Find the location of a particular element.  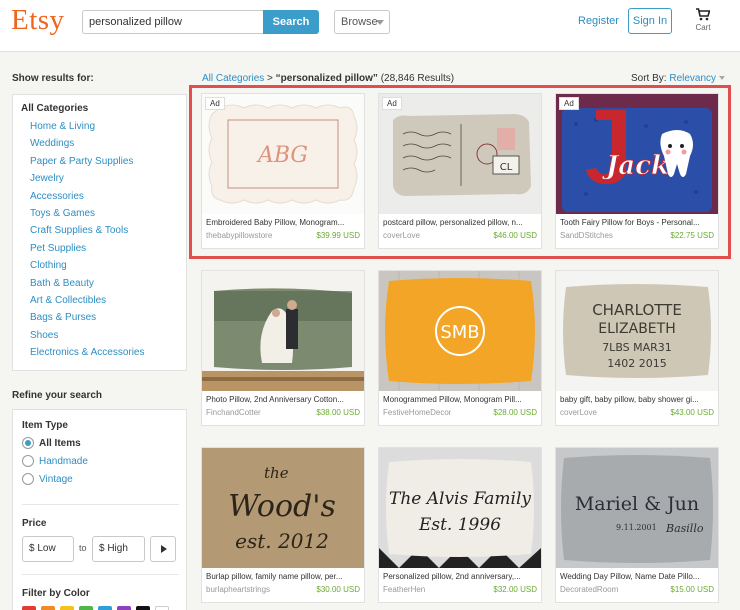

category-link: Shoes is located at coordinates (87, 337).